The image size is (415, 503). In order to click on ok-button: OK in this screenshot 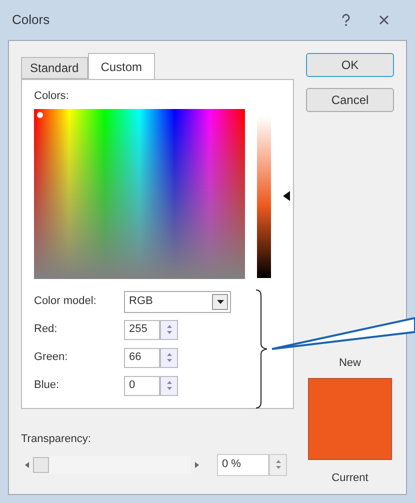, I will do `click(350, 65)`.